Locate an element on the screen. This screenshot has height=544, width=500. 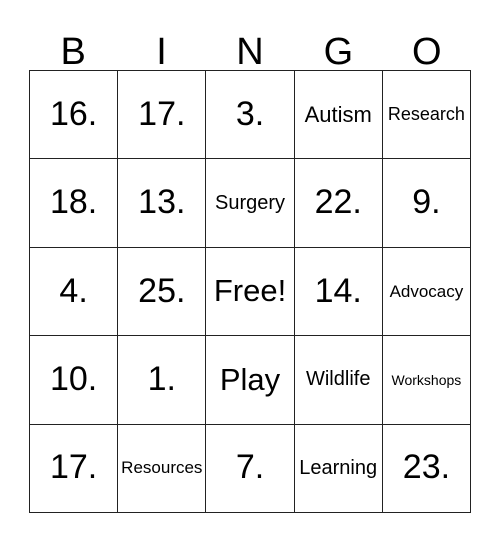
bingo-cell-label: Play is located at coordinates (250, 379).